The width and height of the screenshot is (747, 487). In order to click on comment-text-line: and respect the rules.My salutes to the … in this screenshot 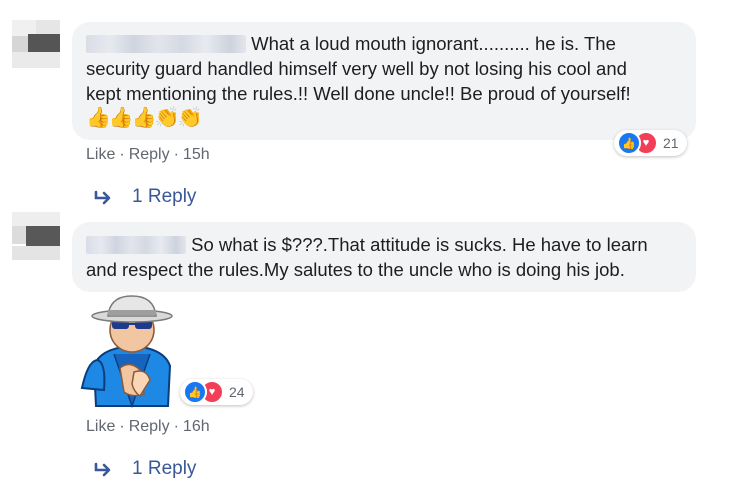, I will do `click(355, 269)`.